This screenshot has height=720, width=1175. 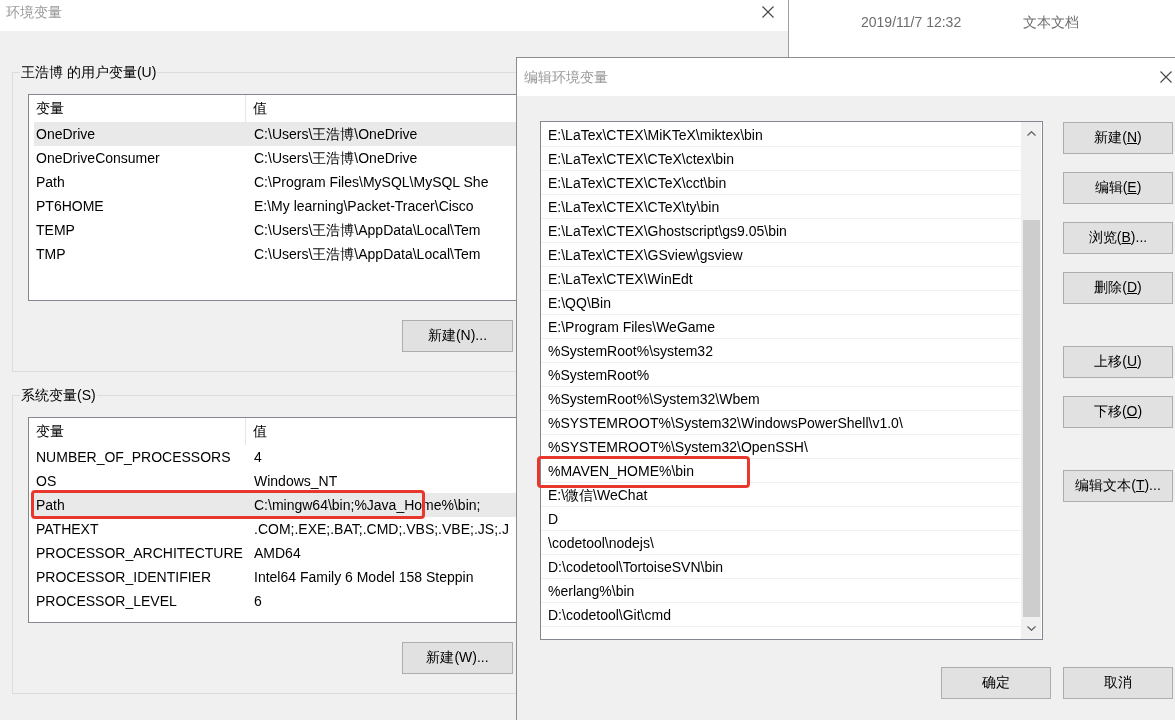 I want to click on list-item: E:\LaTex\CTEX\CTeX\ctex\bin, so click(x=781, y=159).